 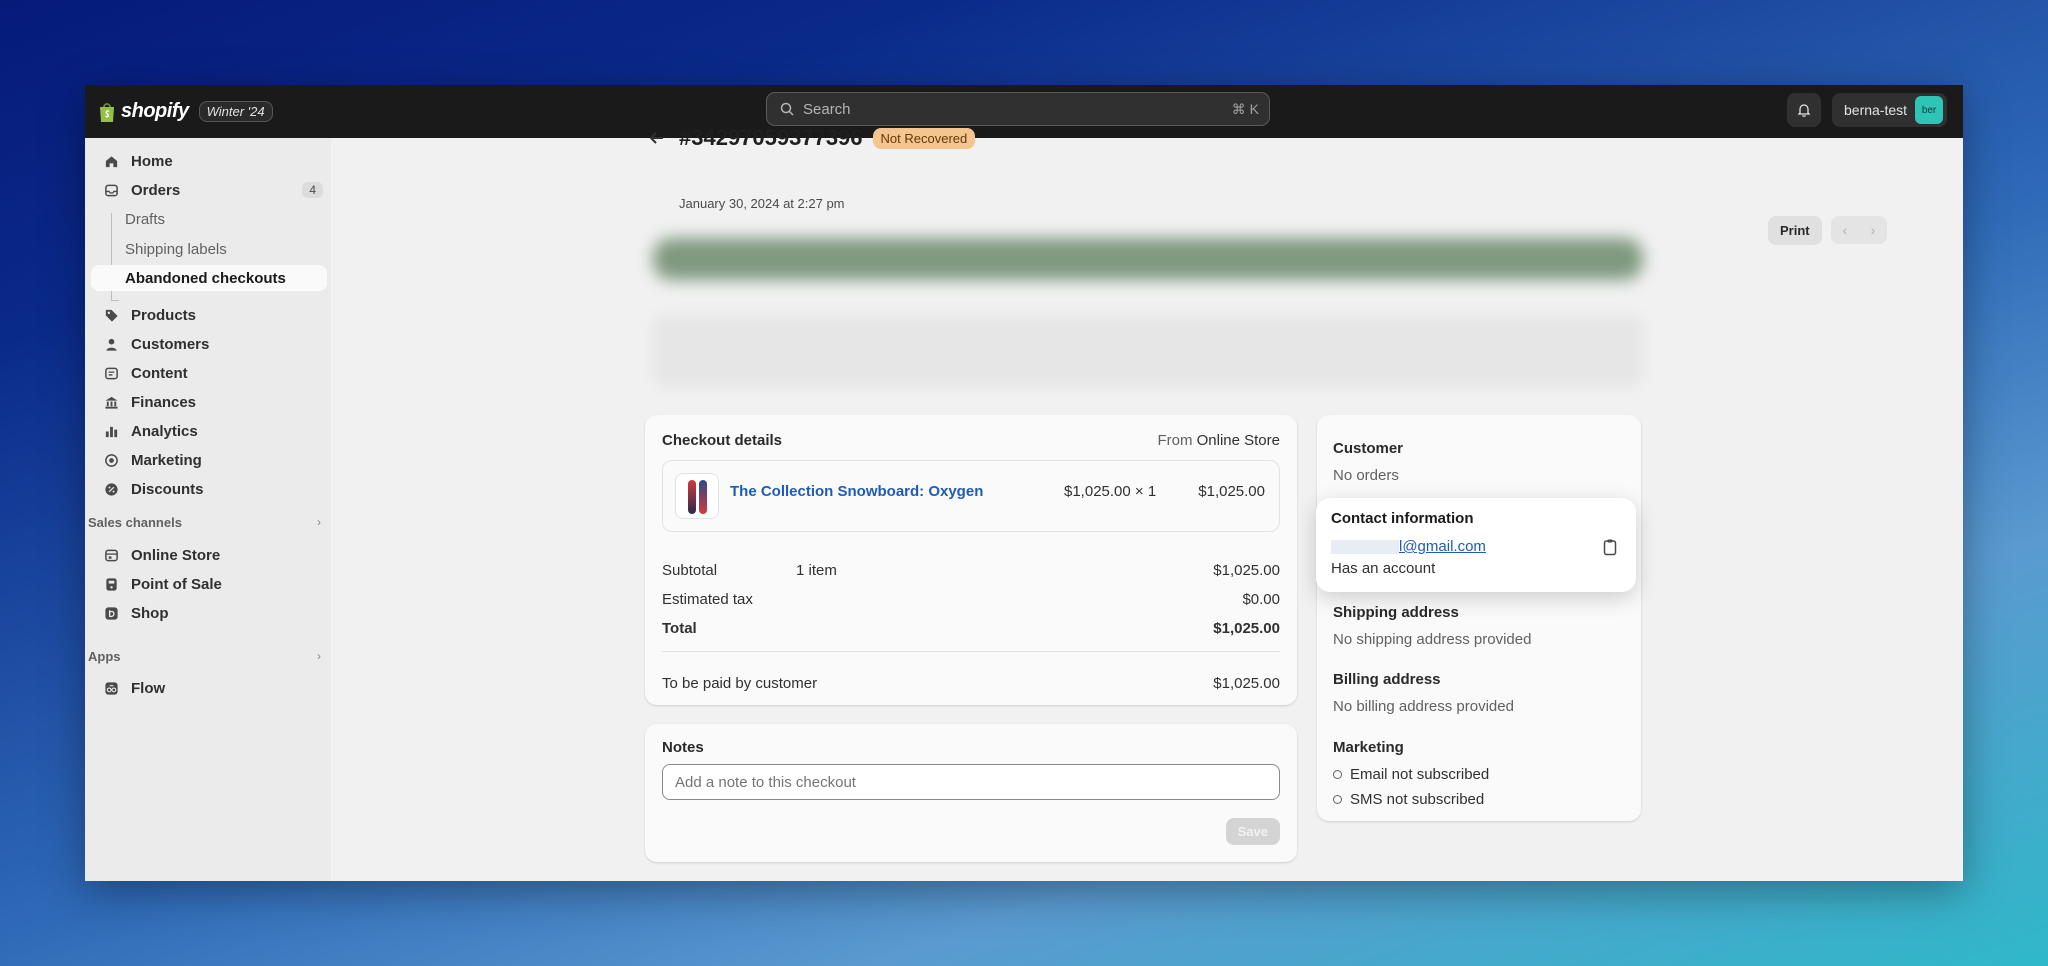 What do you see at coordinates (111, 489) in the screenshot?
I see `discount-icon` at bounding box center [111, 489].